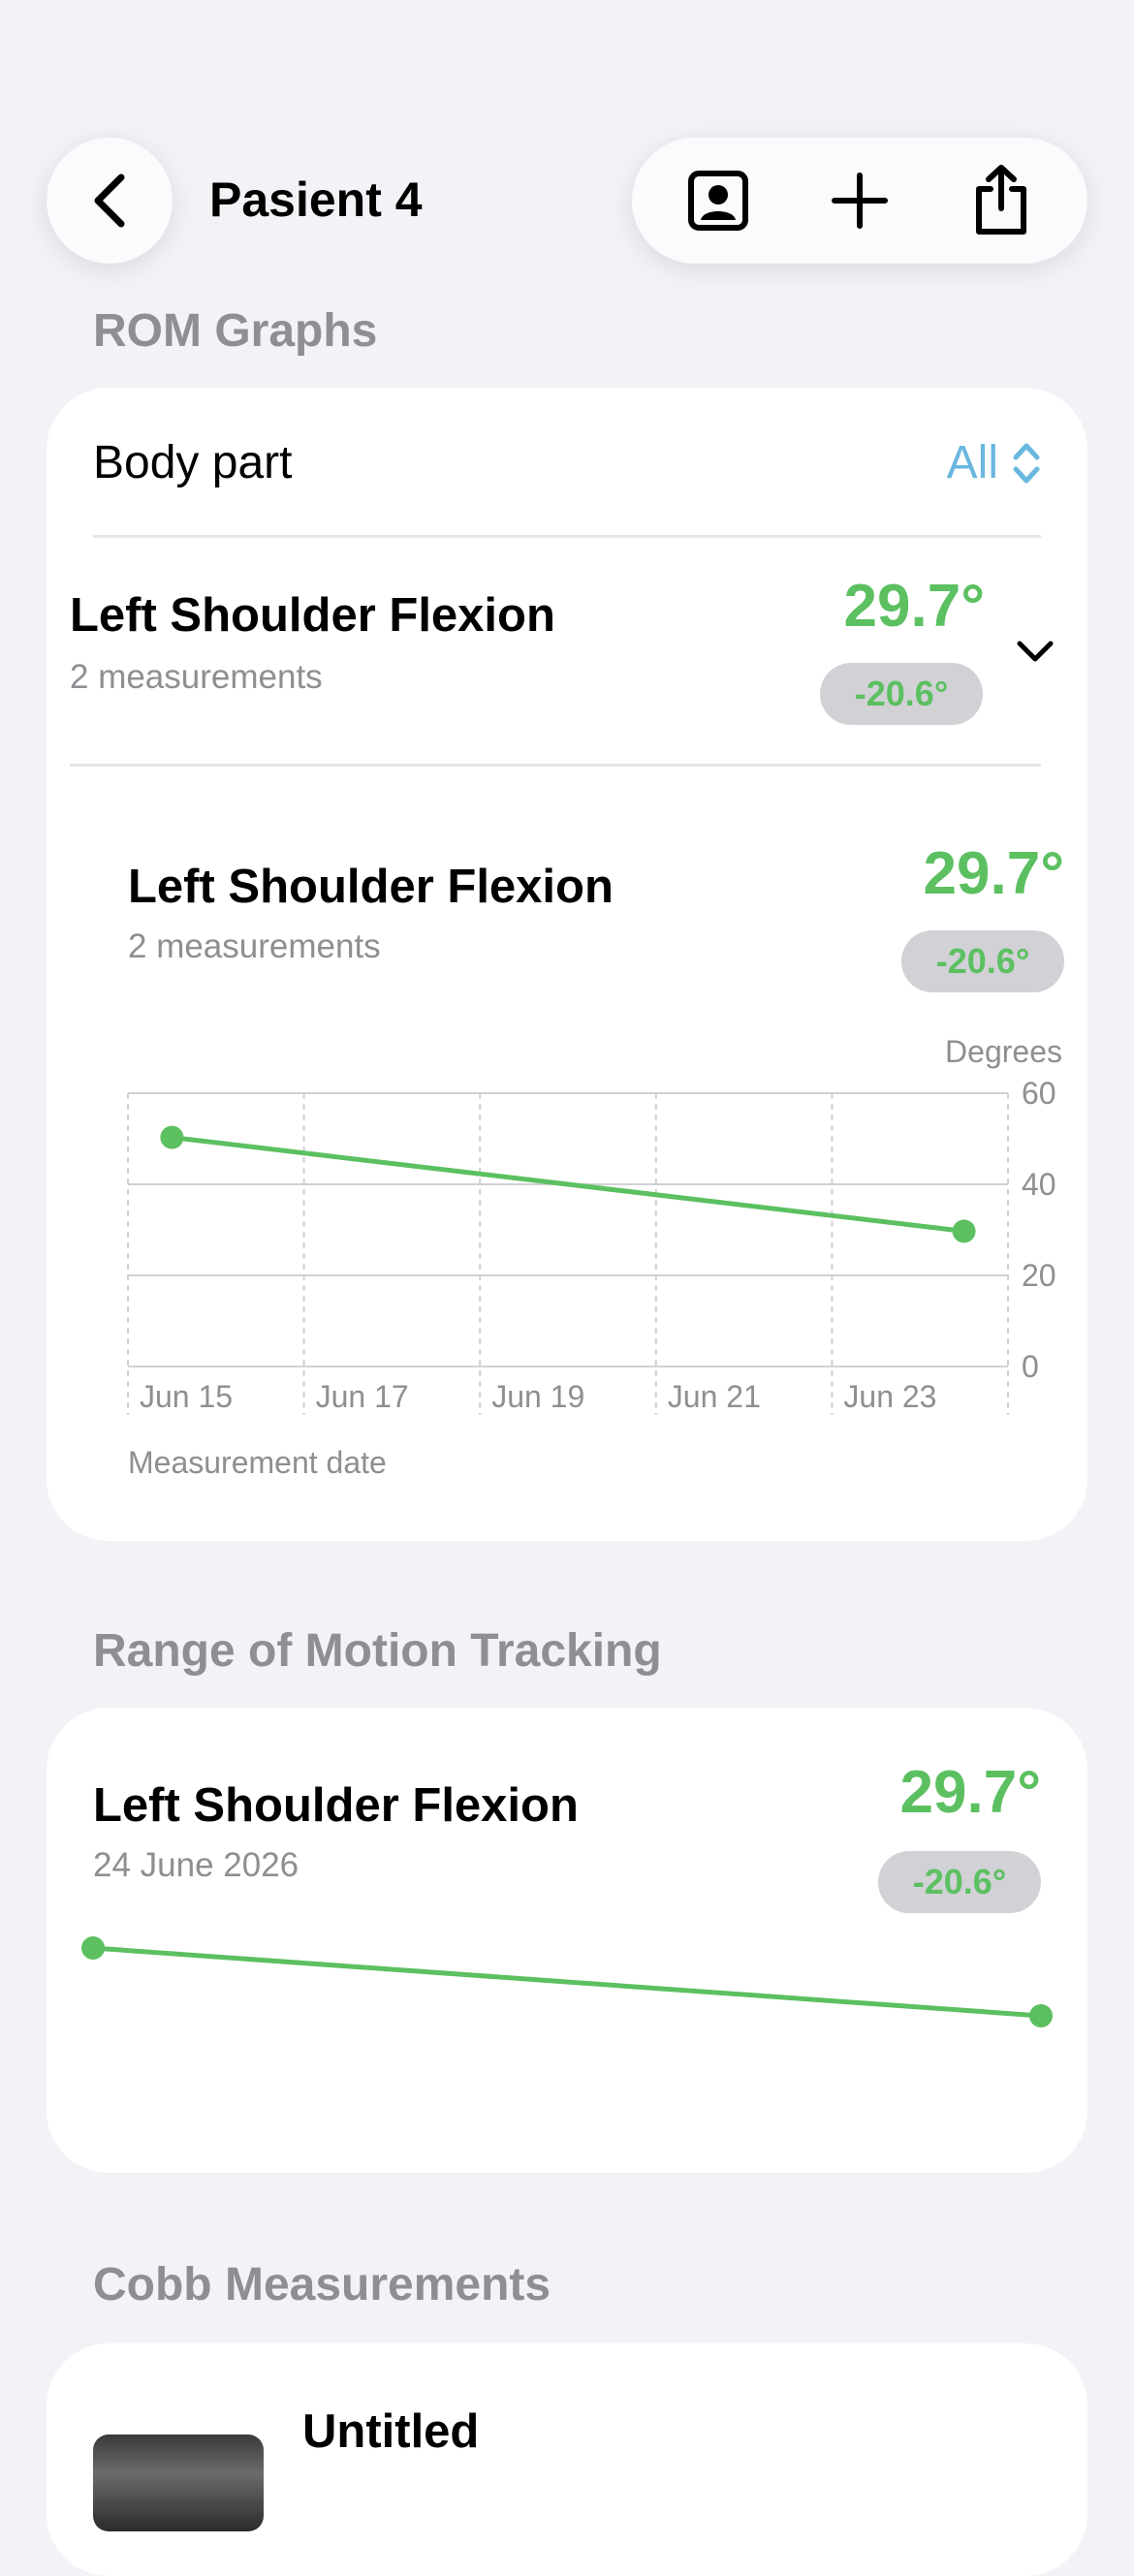  Describe the element at coordinates (1039, 1093) in the screenshot. I see `y-tick-label: 60` at that location.